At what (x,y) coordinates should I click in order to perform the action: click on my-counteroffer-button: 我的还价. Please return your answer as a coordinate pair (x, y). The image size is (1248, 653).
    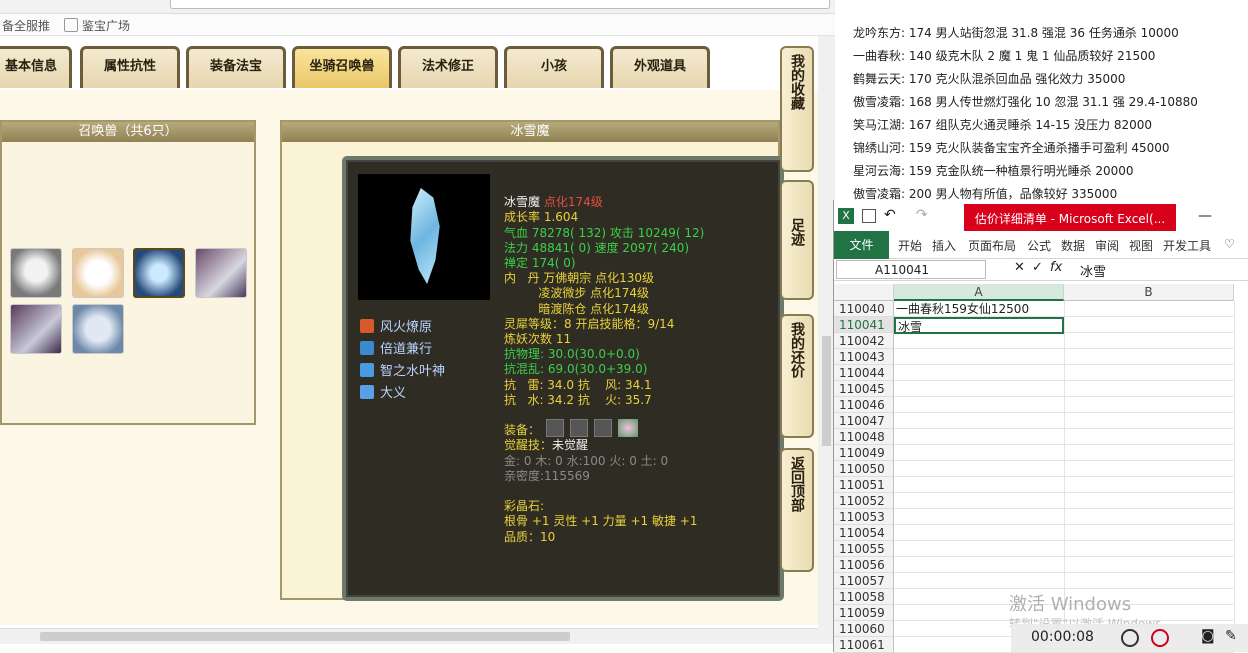
    Looking at the image, I should click on (797, 376).